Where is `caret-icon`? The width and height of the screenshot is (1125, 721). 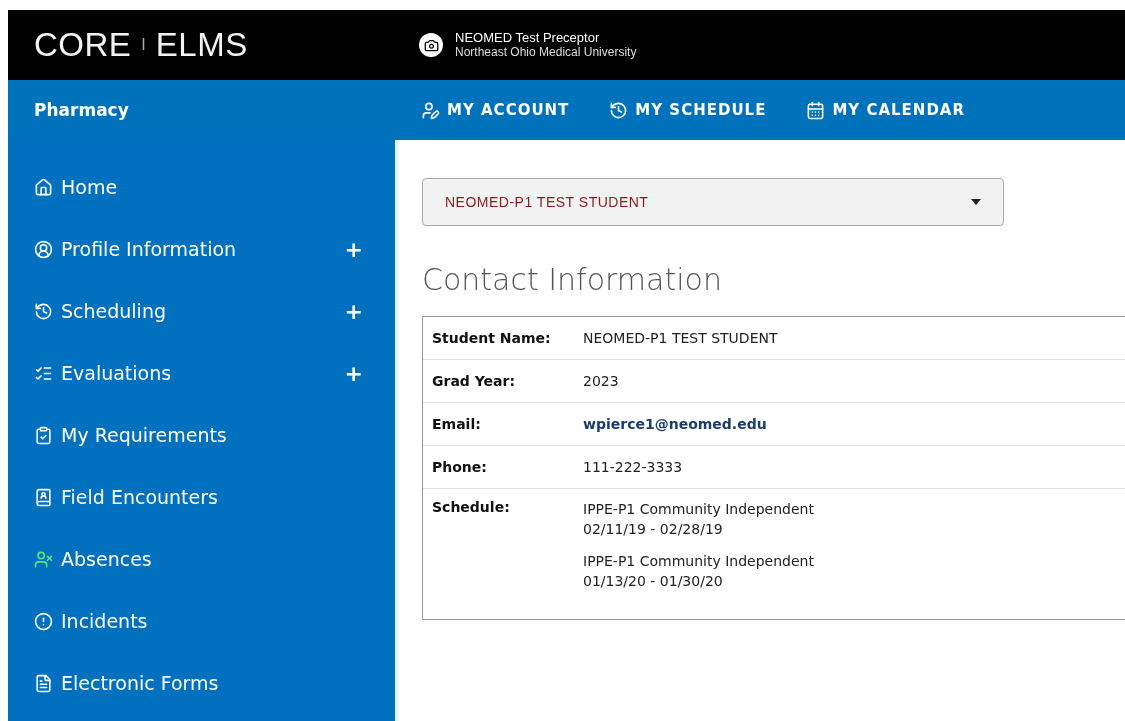 caret-icon is located at coordinates (976, 202).